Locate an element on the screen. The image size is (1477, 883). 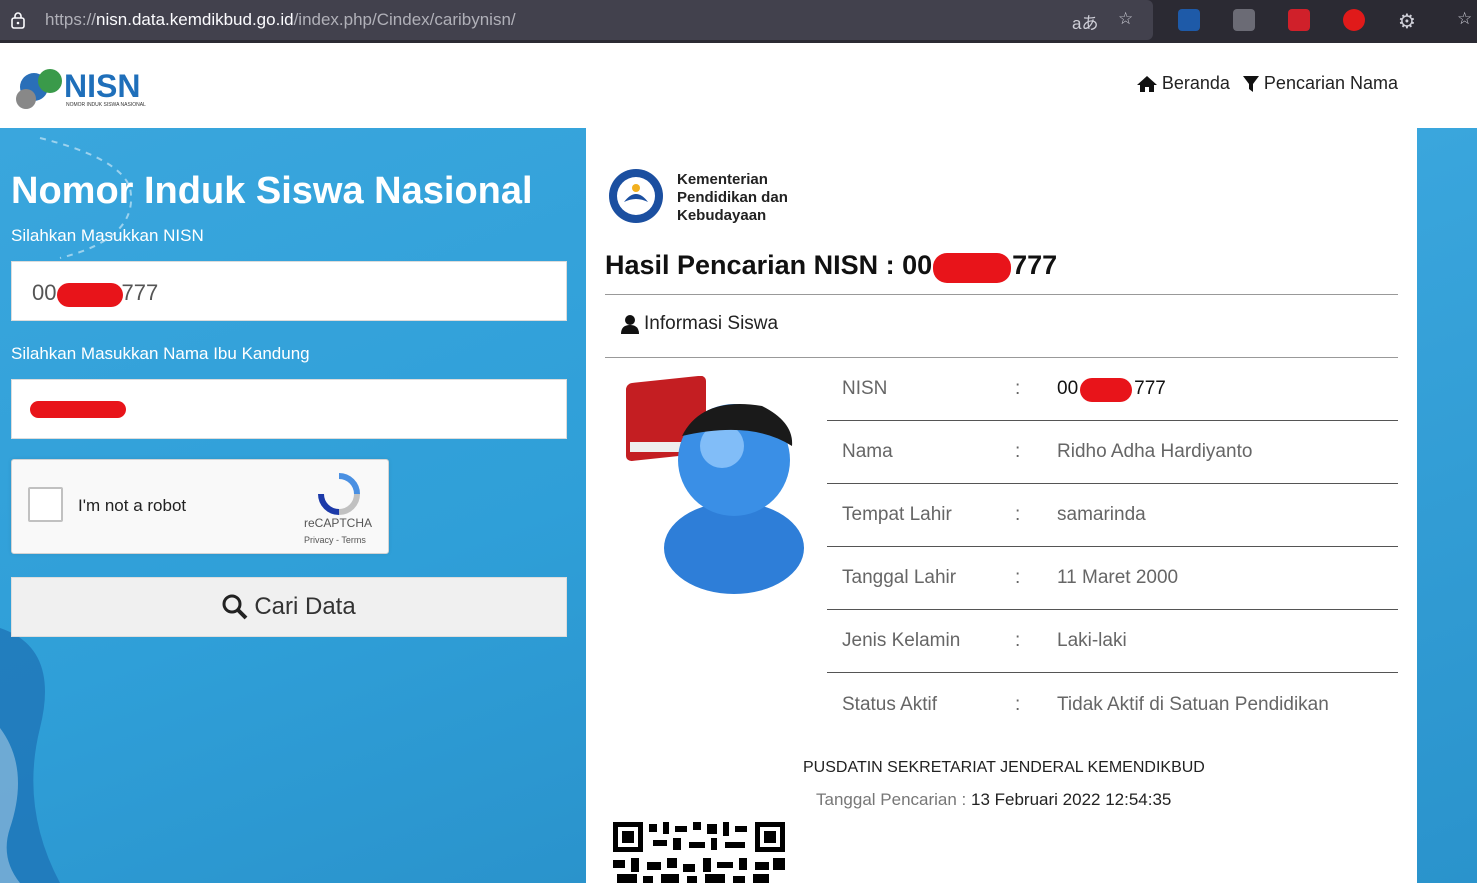
ministry-name: Kementerian Pendidikan dan Kebudayaan is located at coordinates (732, 197).